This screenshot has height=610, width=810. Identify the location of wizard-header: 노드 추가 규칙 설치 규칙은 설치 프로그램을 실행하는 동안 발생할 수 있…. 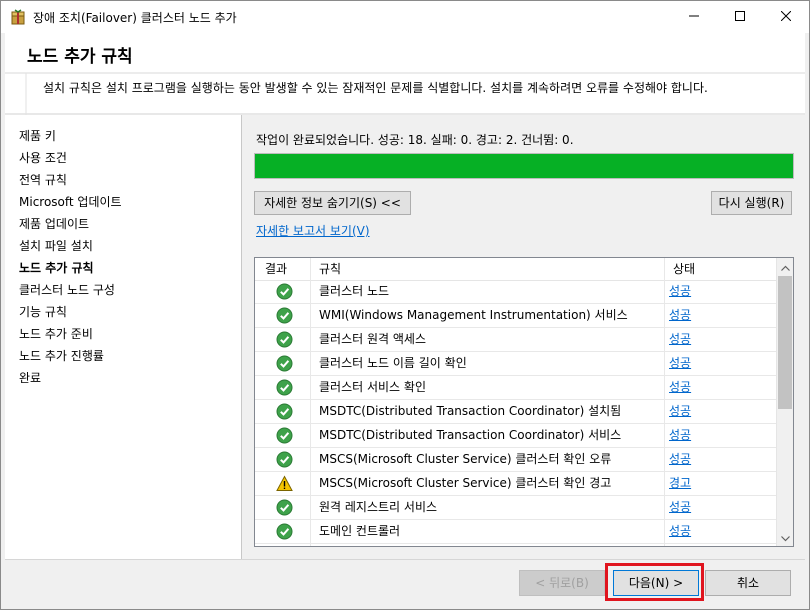
(405, 74).